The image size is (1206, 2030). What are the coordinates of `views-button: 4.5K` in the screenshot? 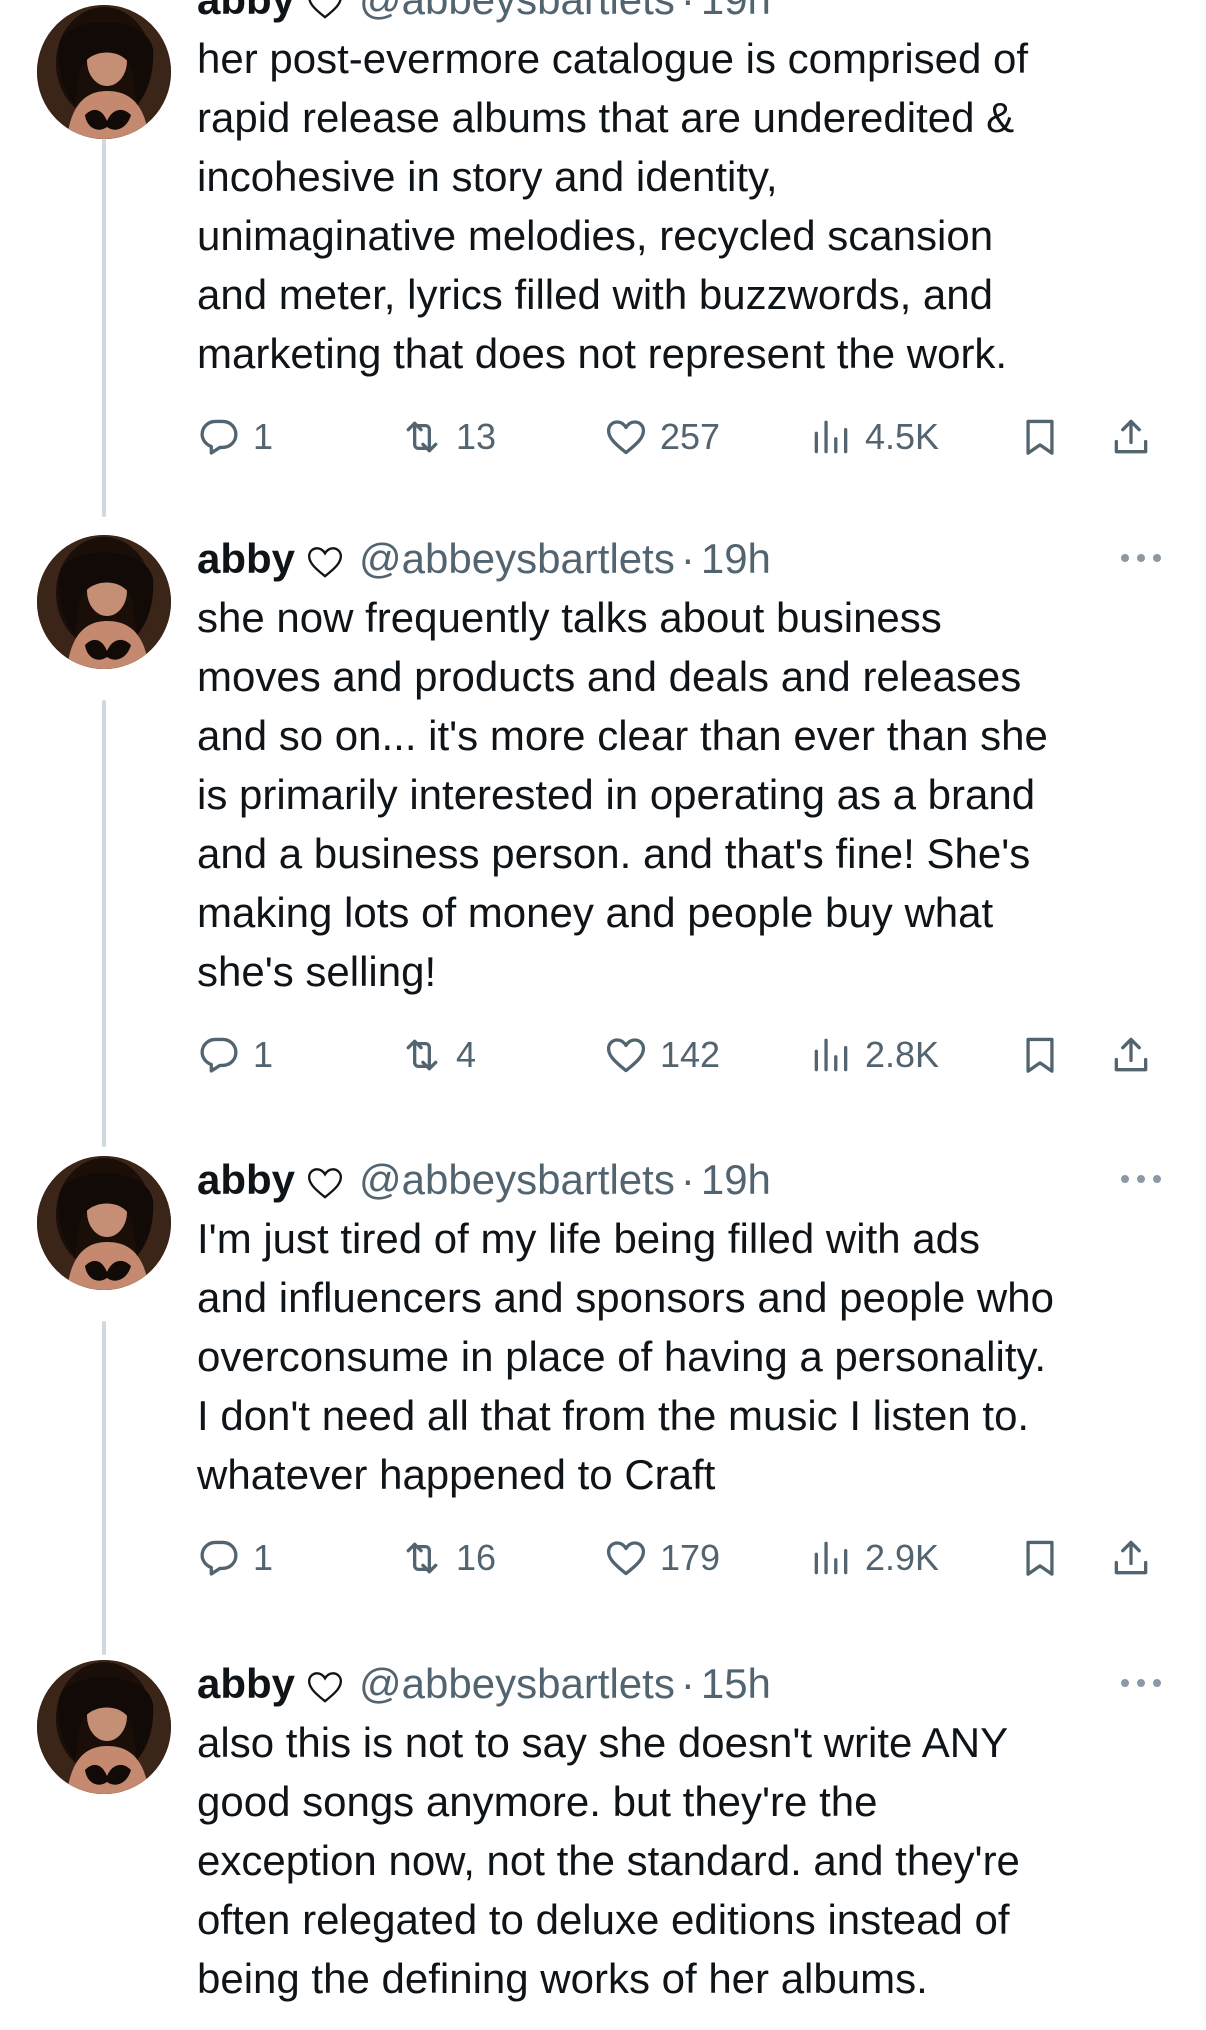 It's located at (874, 437).